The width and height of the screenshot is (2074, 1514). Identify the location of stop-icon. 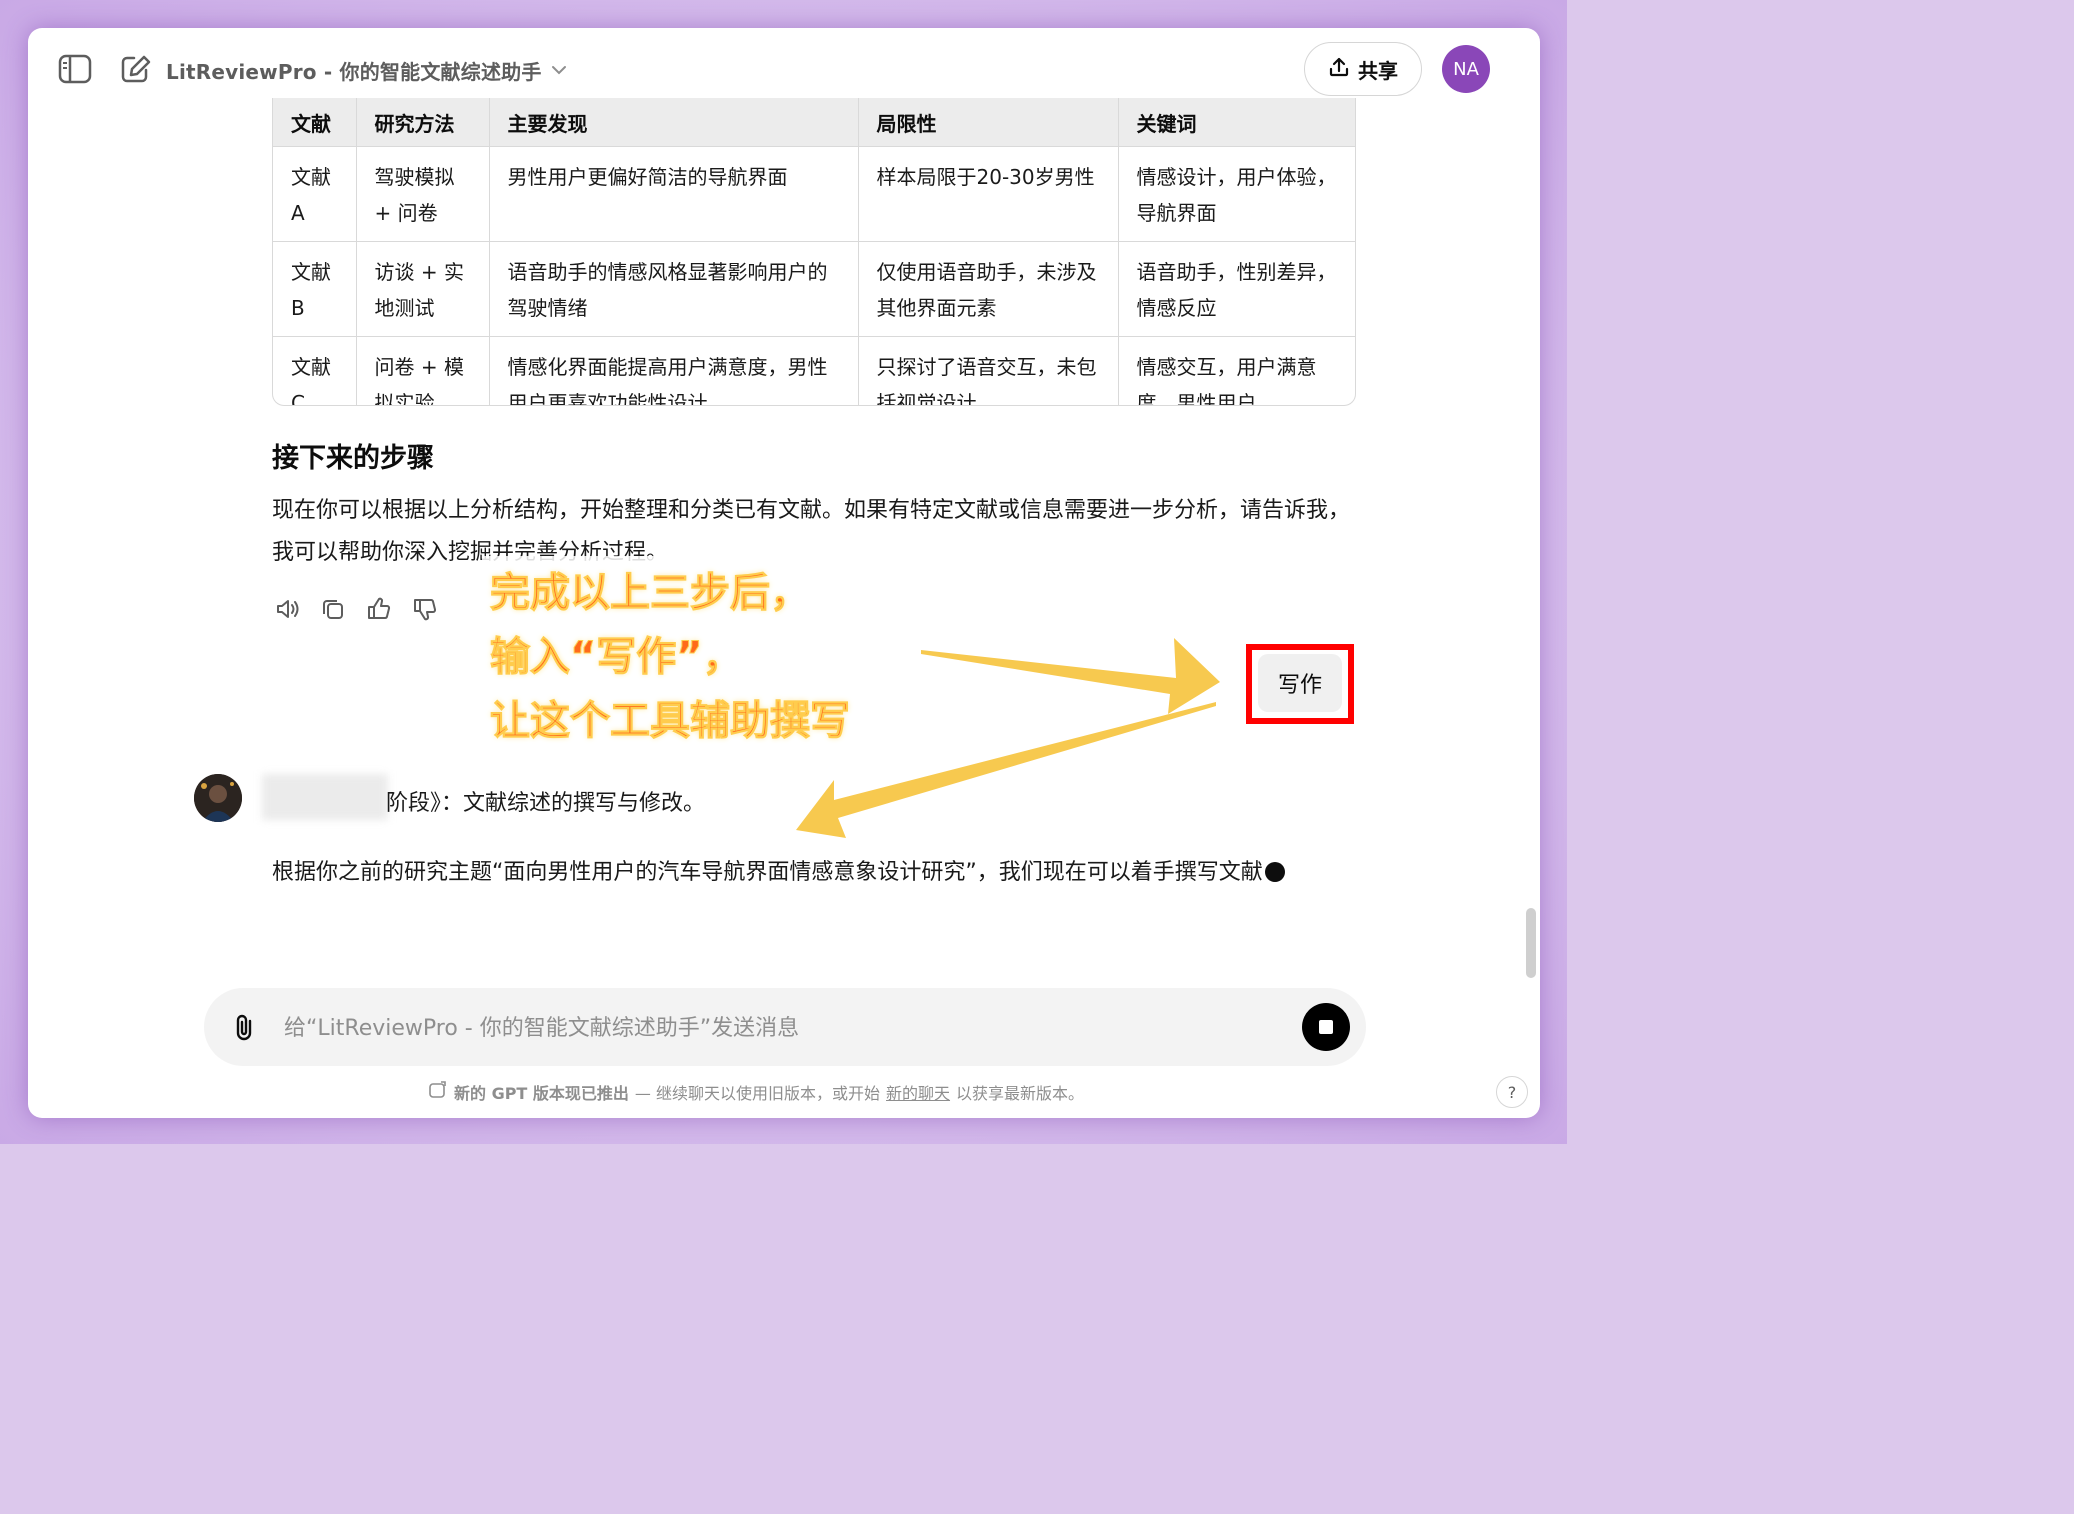
(1326, 1027).